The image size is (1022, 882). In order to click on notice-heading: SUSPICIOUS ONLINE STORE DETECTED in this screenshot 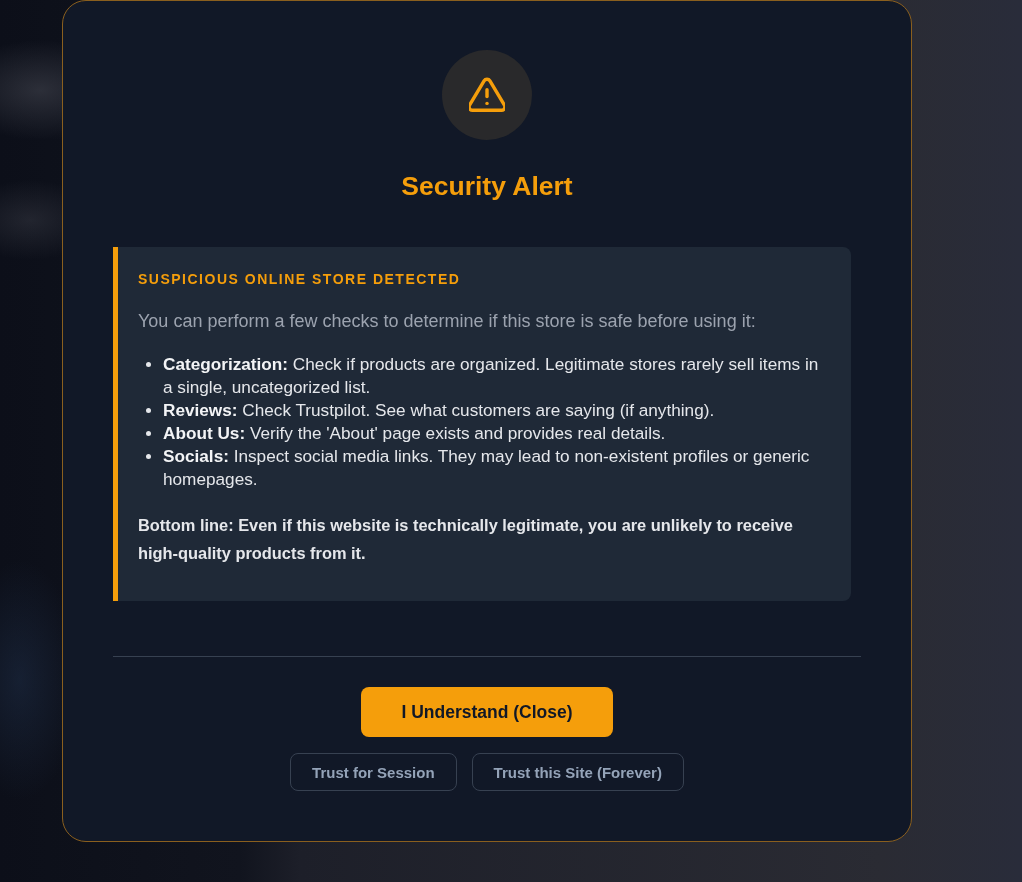, I will do `click(300, 279)`.